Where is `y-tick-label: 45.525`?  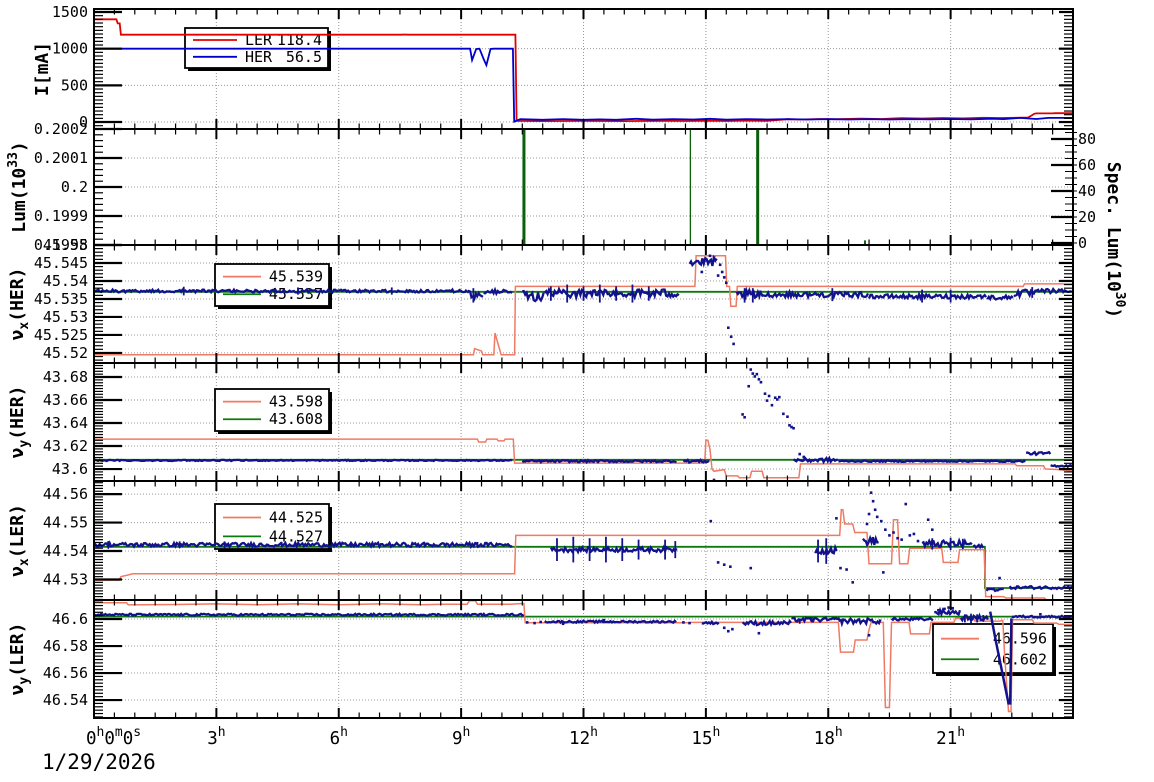 y-tick-label: 45.525 is located at coordinates (61, 335).